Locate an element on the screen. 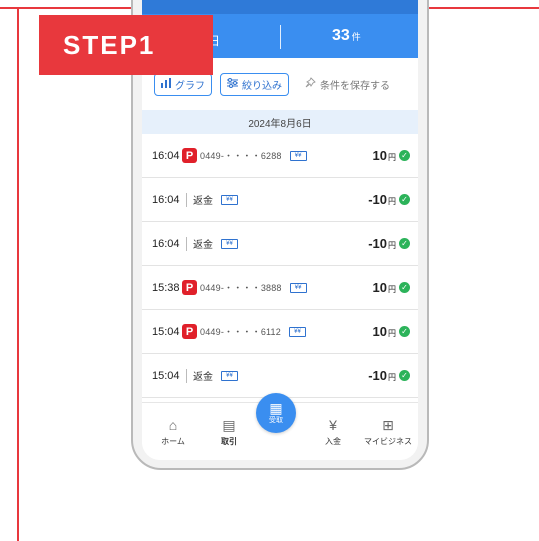 This screenshot has height=541, width=539. tab-transactions: ▤ 取引 is located at coordinates (229, 432).